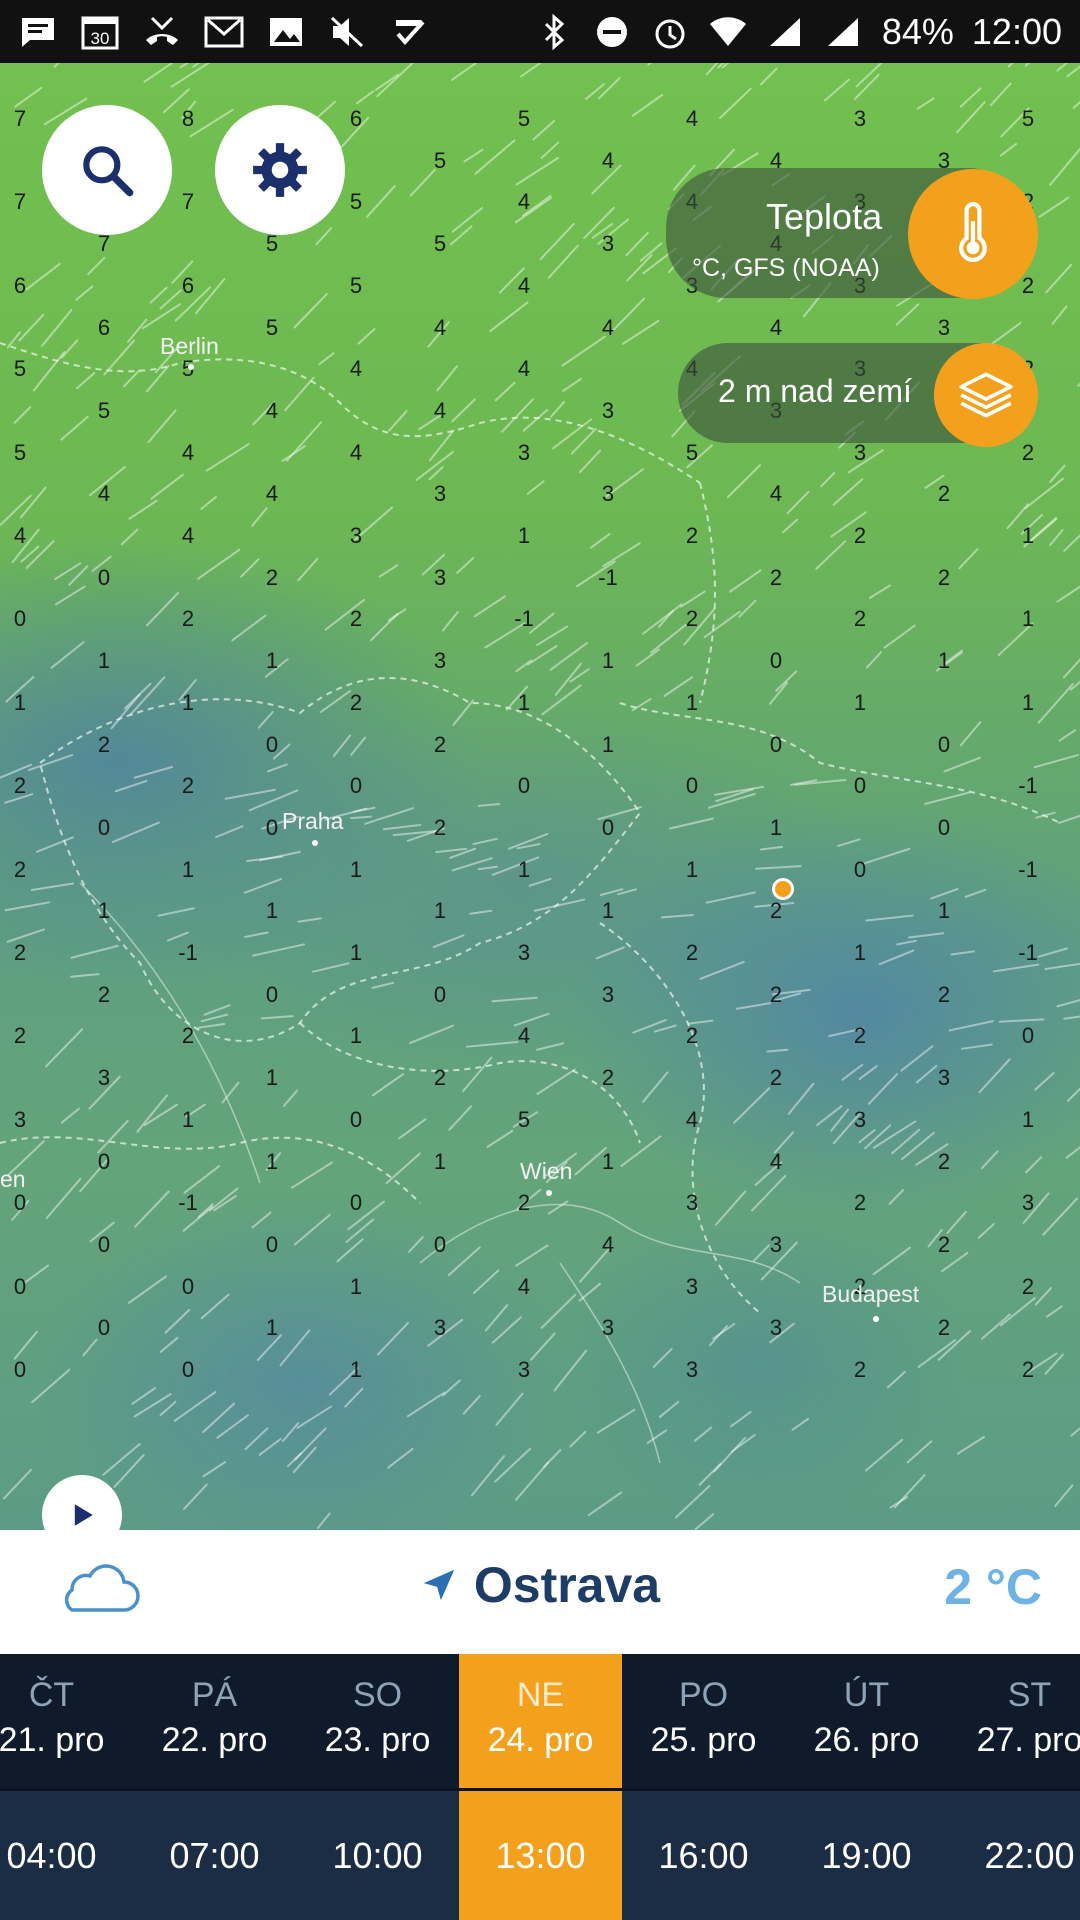  Describe the element at coordinates (13, 1179) in the screenshot. I see `city-label-partial: en` at that location.